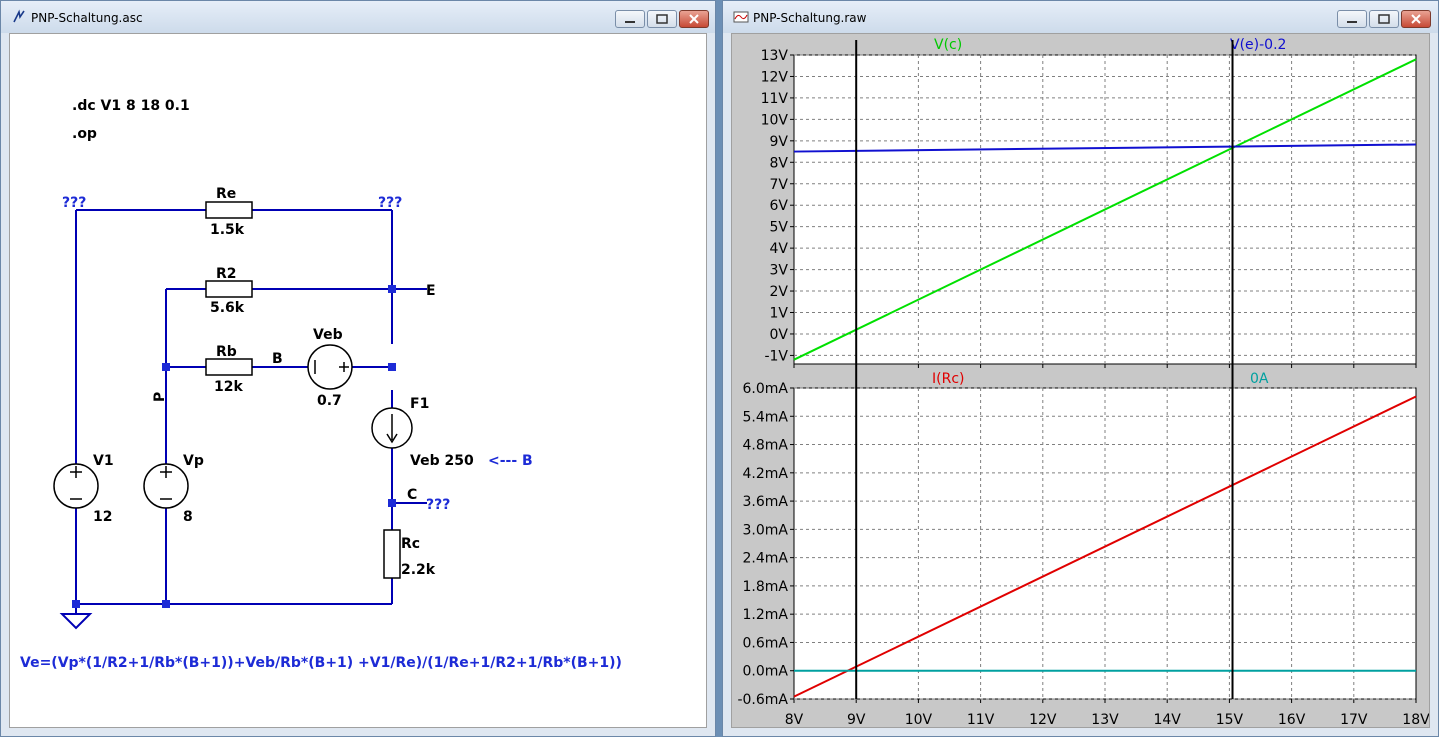  What do you see at coordinates (329, 401) in the screenshot?
I see `veb-value: 0.7` at bounding box center [329, 401].